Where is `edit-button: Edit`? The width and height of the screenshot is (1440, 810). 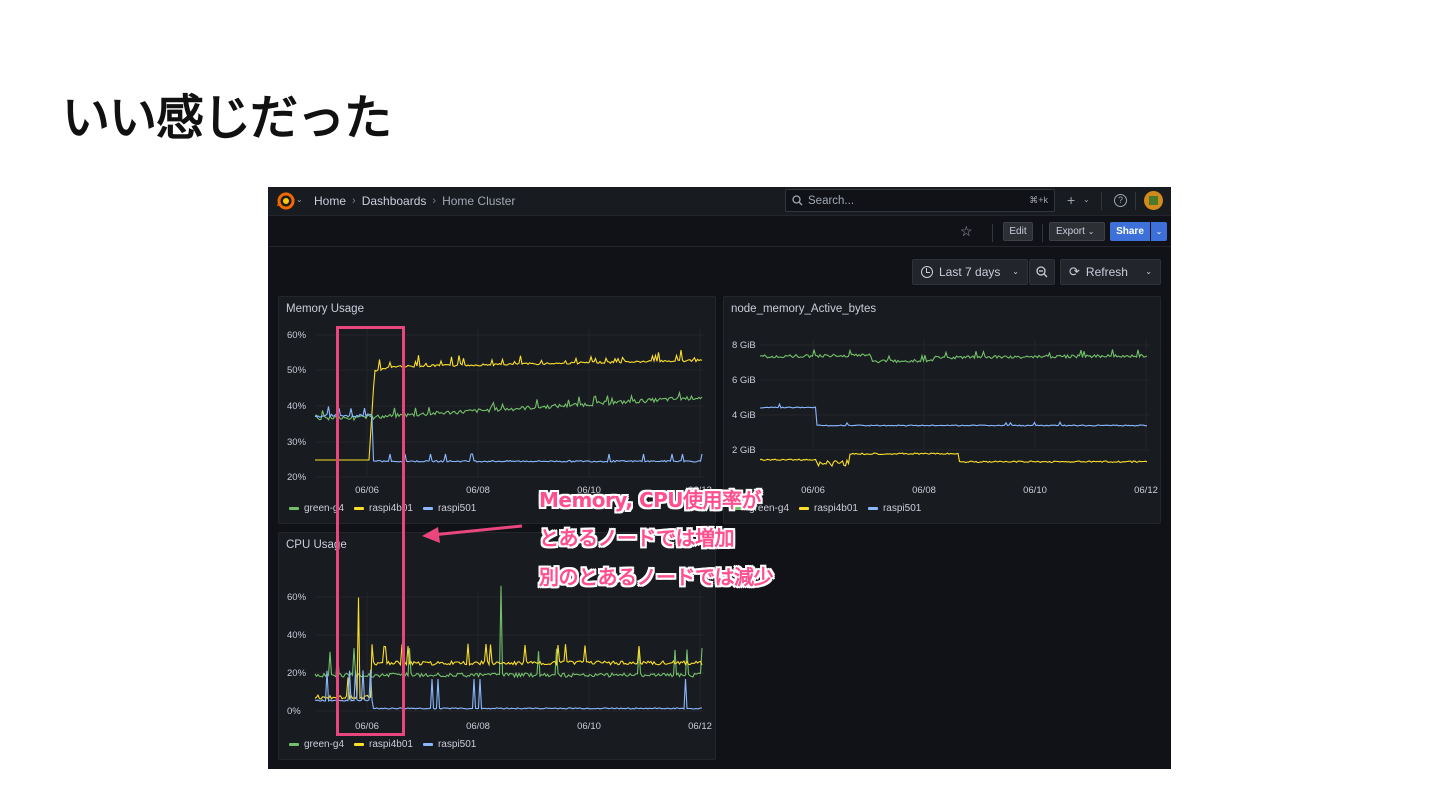 edit-button: Edit is located at coordinates (1018, 231).